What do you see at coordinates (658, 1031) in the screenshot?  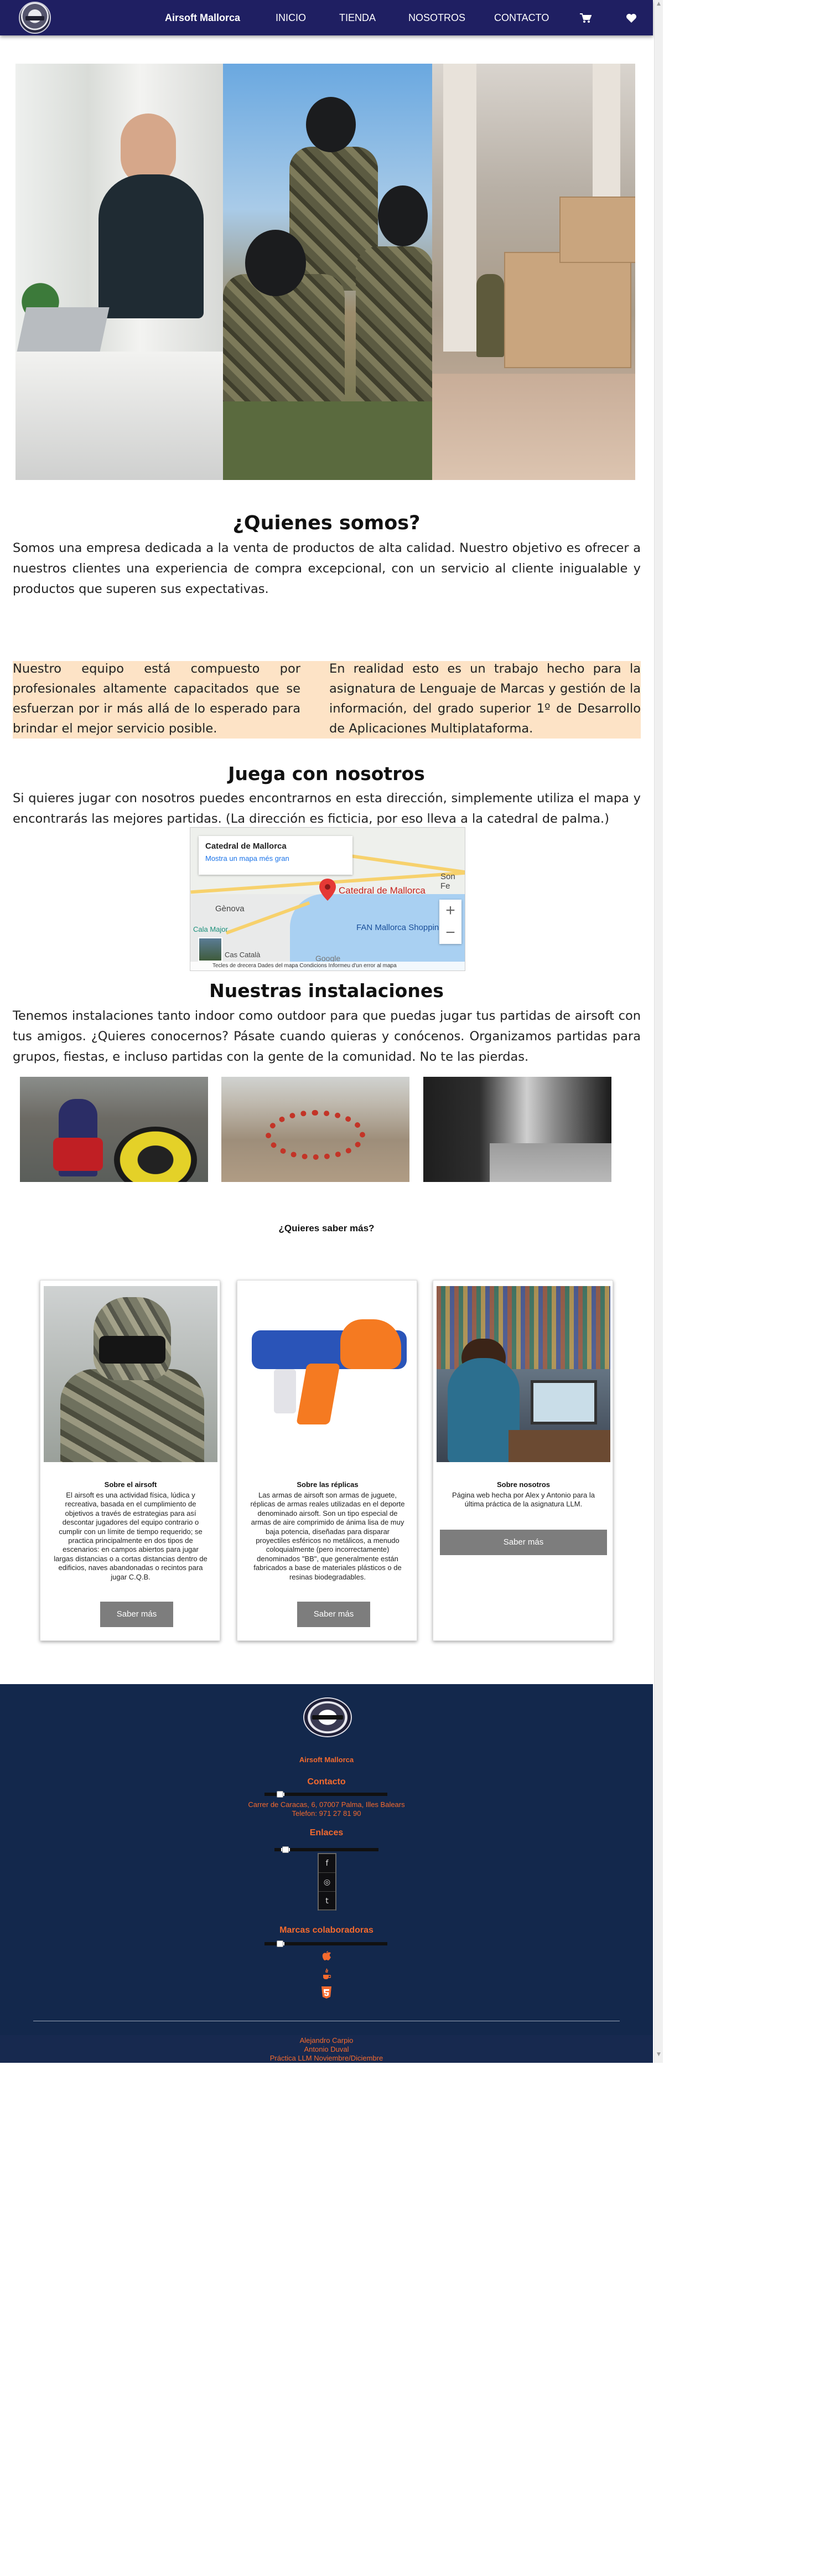 I see `vertical-scrollbar: ▲ ▼` at bounding box center [658, 1031].